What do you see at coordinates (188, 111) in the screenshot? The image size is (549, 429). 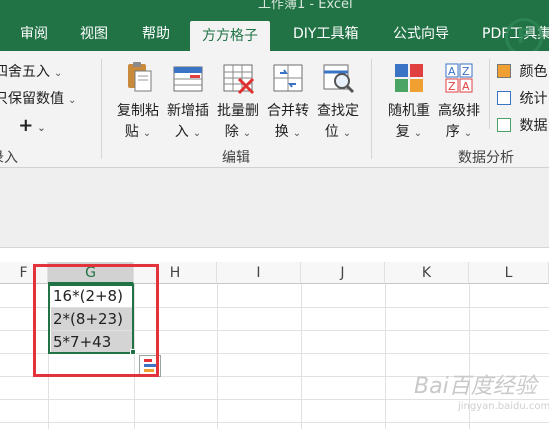 I see `insert-new-label-1: 新增插` at bounding box center [188, 111].